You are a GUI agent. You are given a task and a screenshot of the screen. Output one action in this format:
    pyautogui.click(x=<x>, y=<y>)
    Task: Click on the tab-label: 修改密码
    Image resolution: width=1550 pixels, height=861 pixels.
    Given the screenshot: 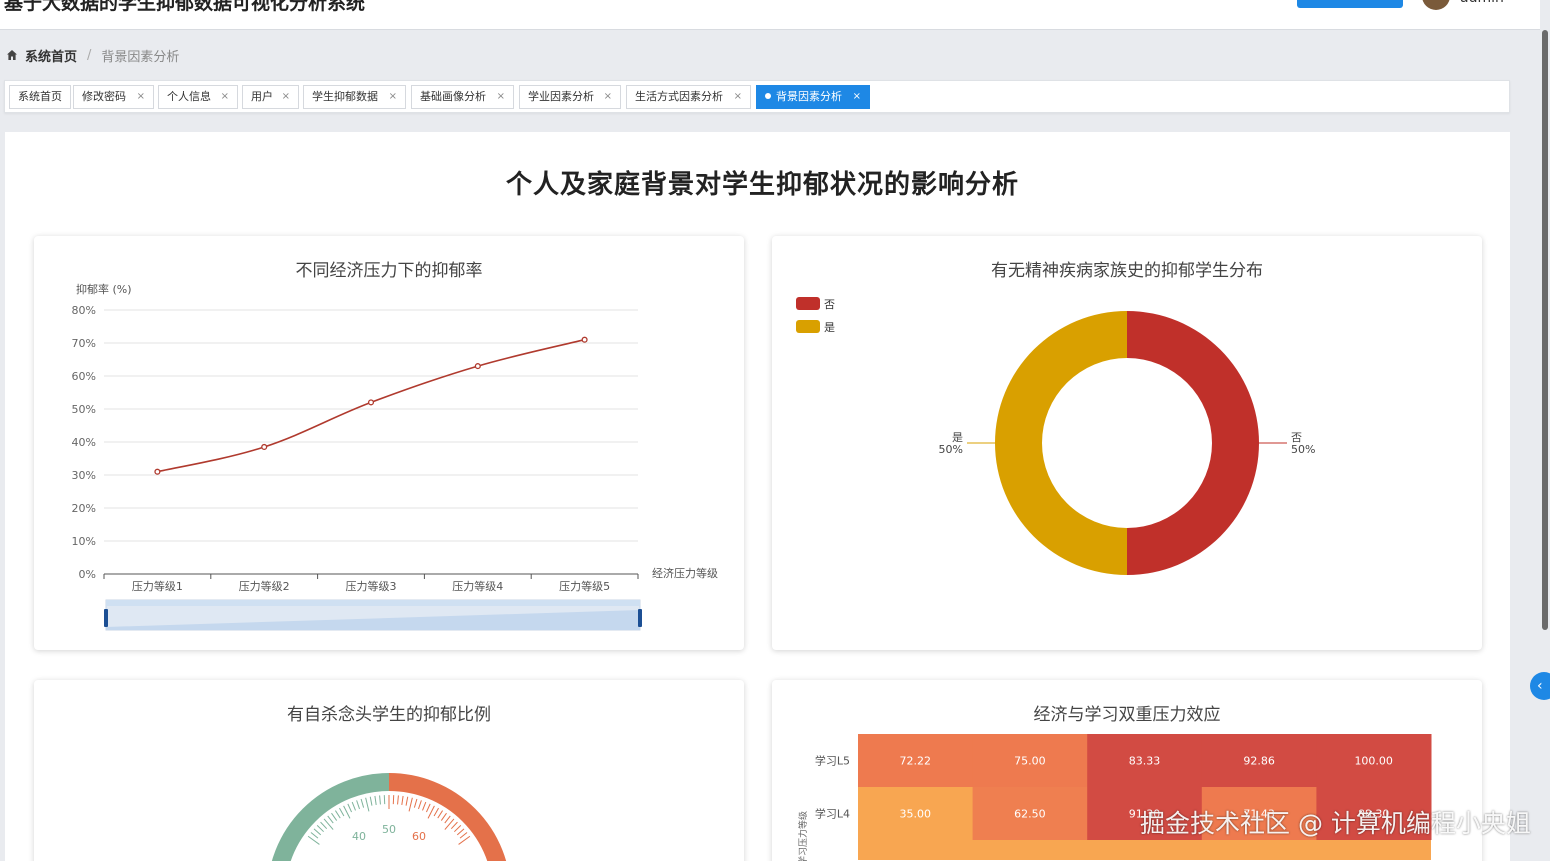 What is the action you would take?
    pyautogui.click(x=104, y=96)
    